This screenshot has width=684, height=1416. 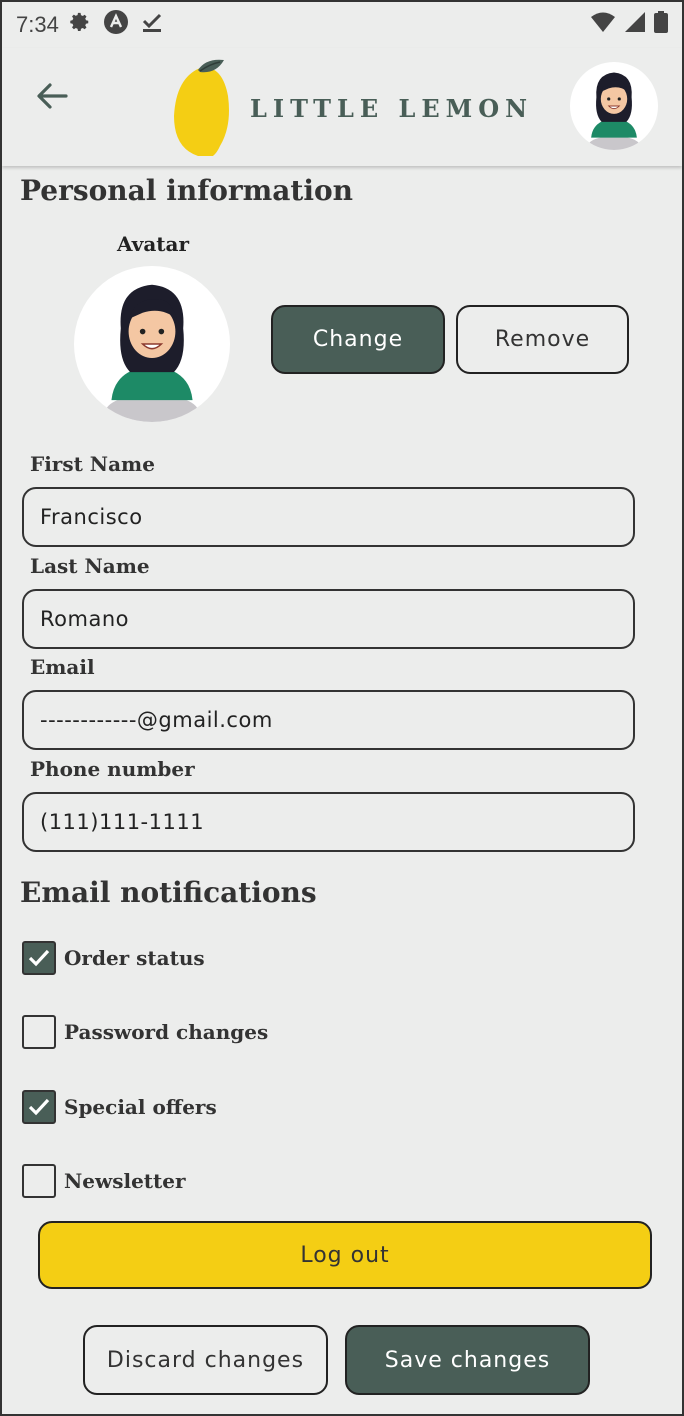 I want to click on email-label: Email, so click(x=62, y=667).